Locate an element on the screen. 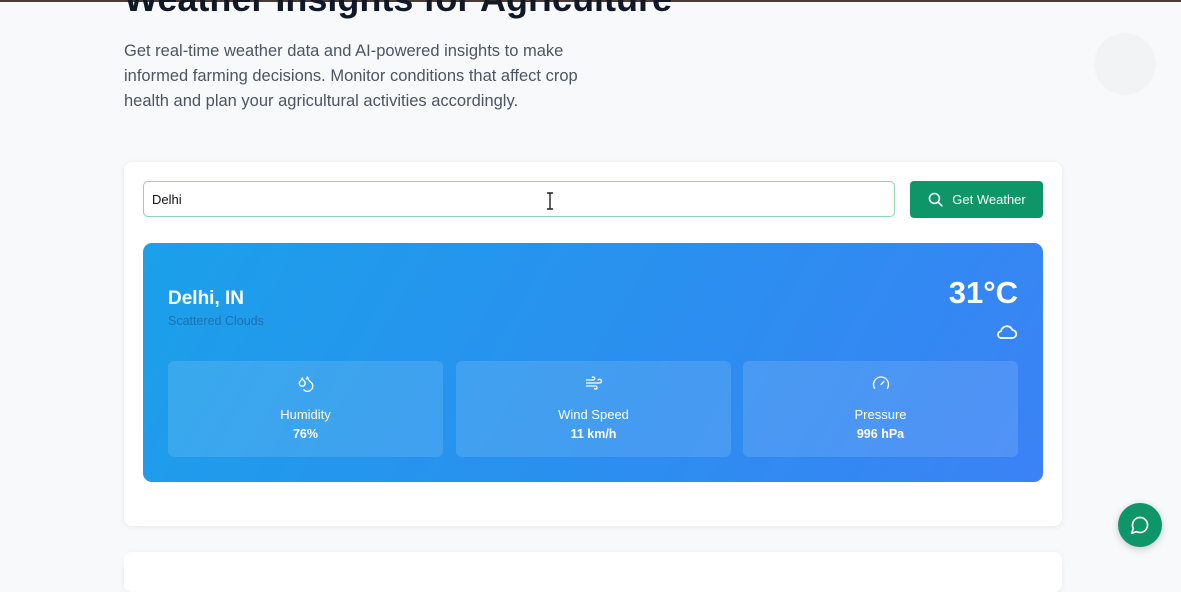  weather-description: Scattered Clouds is located at coordinates (216, 321).